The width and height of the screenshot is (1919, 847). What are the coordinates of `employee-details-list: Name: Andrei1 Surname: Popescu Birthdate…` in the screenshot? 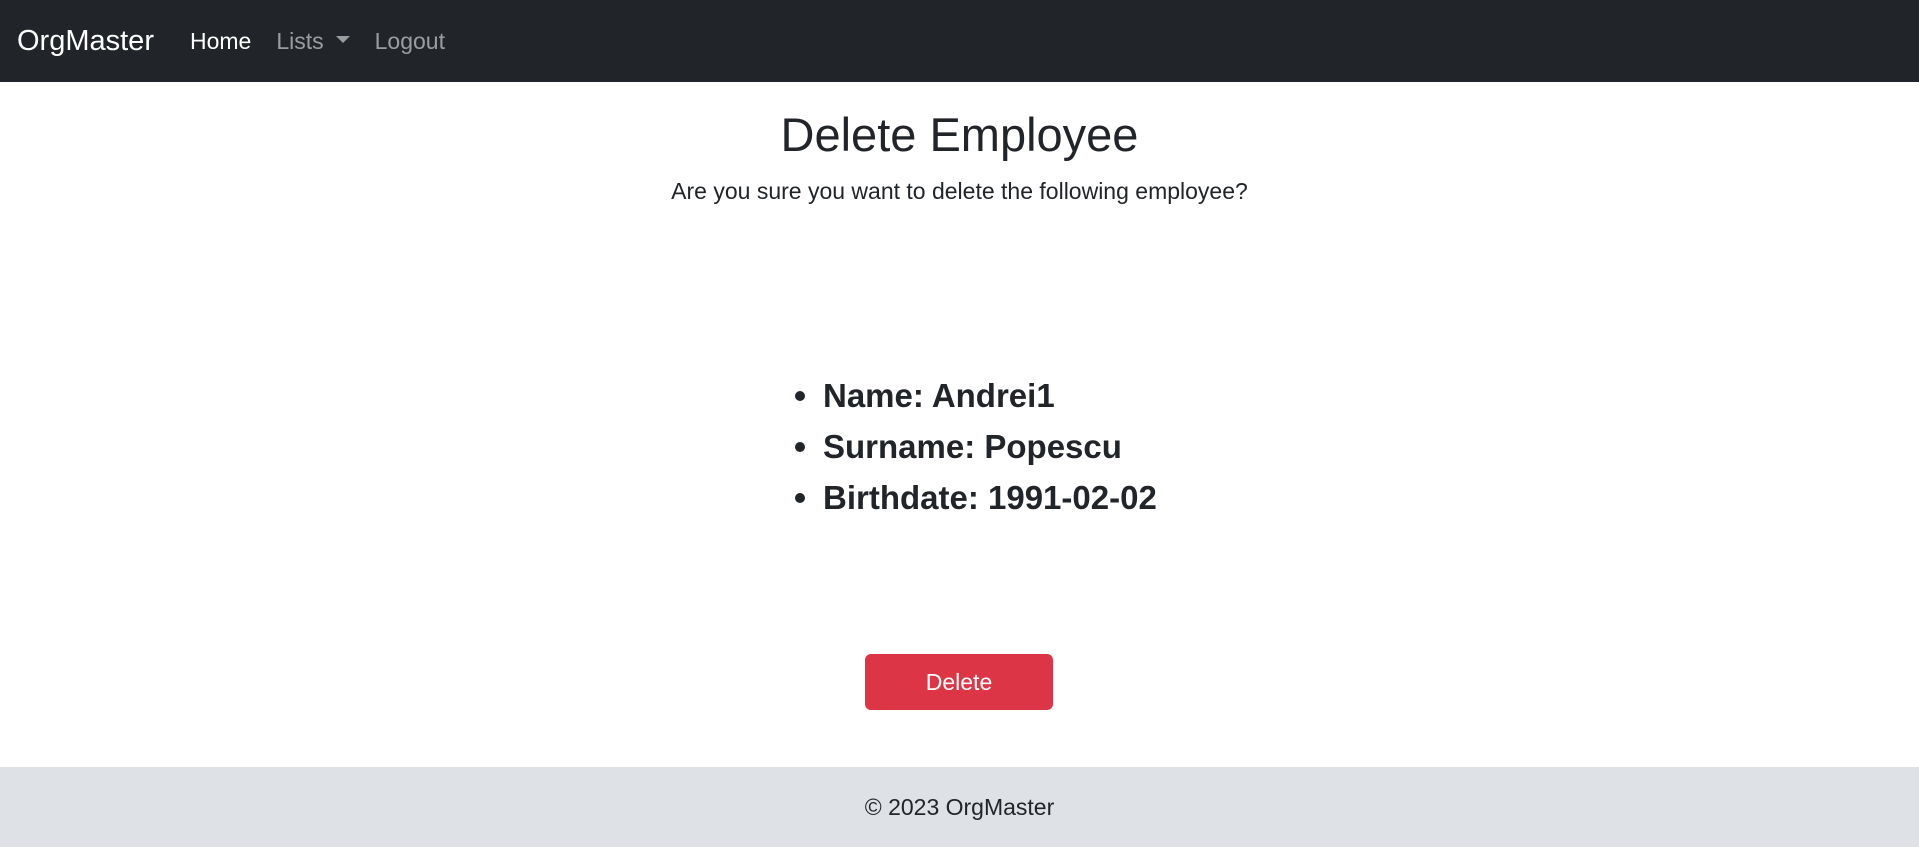 It's located at (976, 446).